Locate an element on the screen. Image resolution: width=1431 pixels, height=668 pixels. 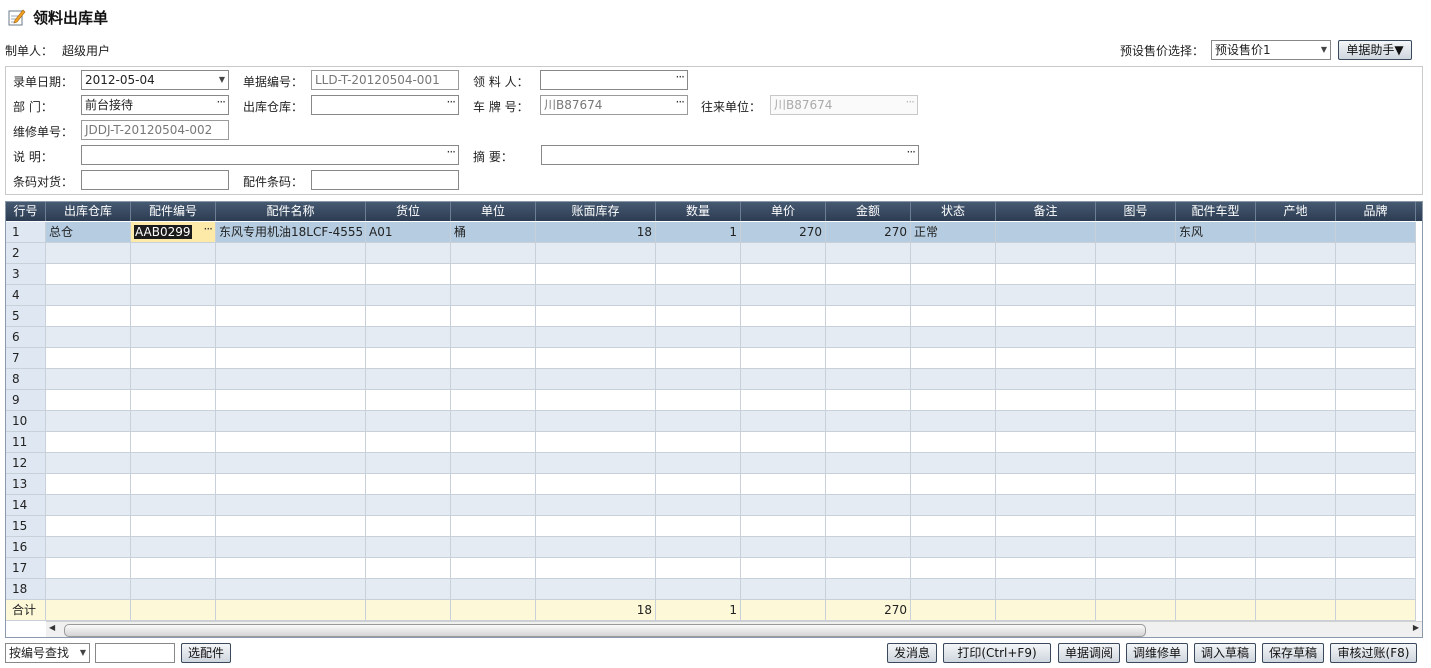
summary-field: ··· is located at coordinates (730, 155).